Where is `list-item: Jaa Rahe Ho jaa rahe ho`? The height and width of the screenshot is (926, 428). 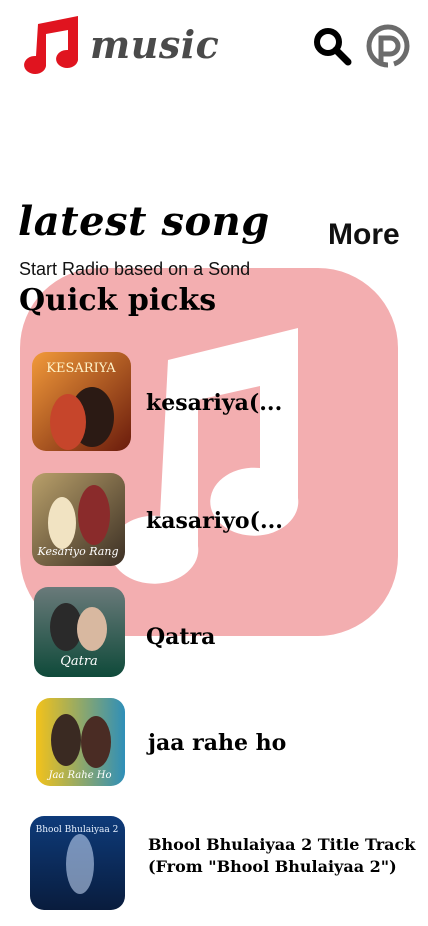 list-item: Jaa Rahe Ho jaa rahe ho is located at coordinates (214, 743).